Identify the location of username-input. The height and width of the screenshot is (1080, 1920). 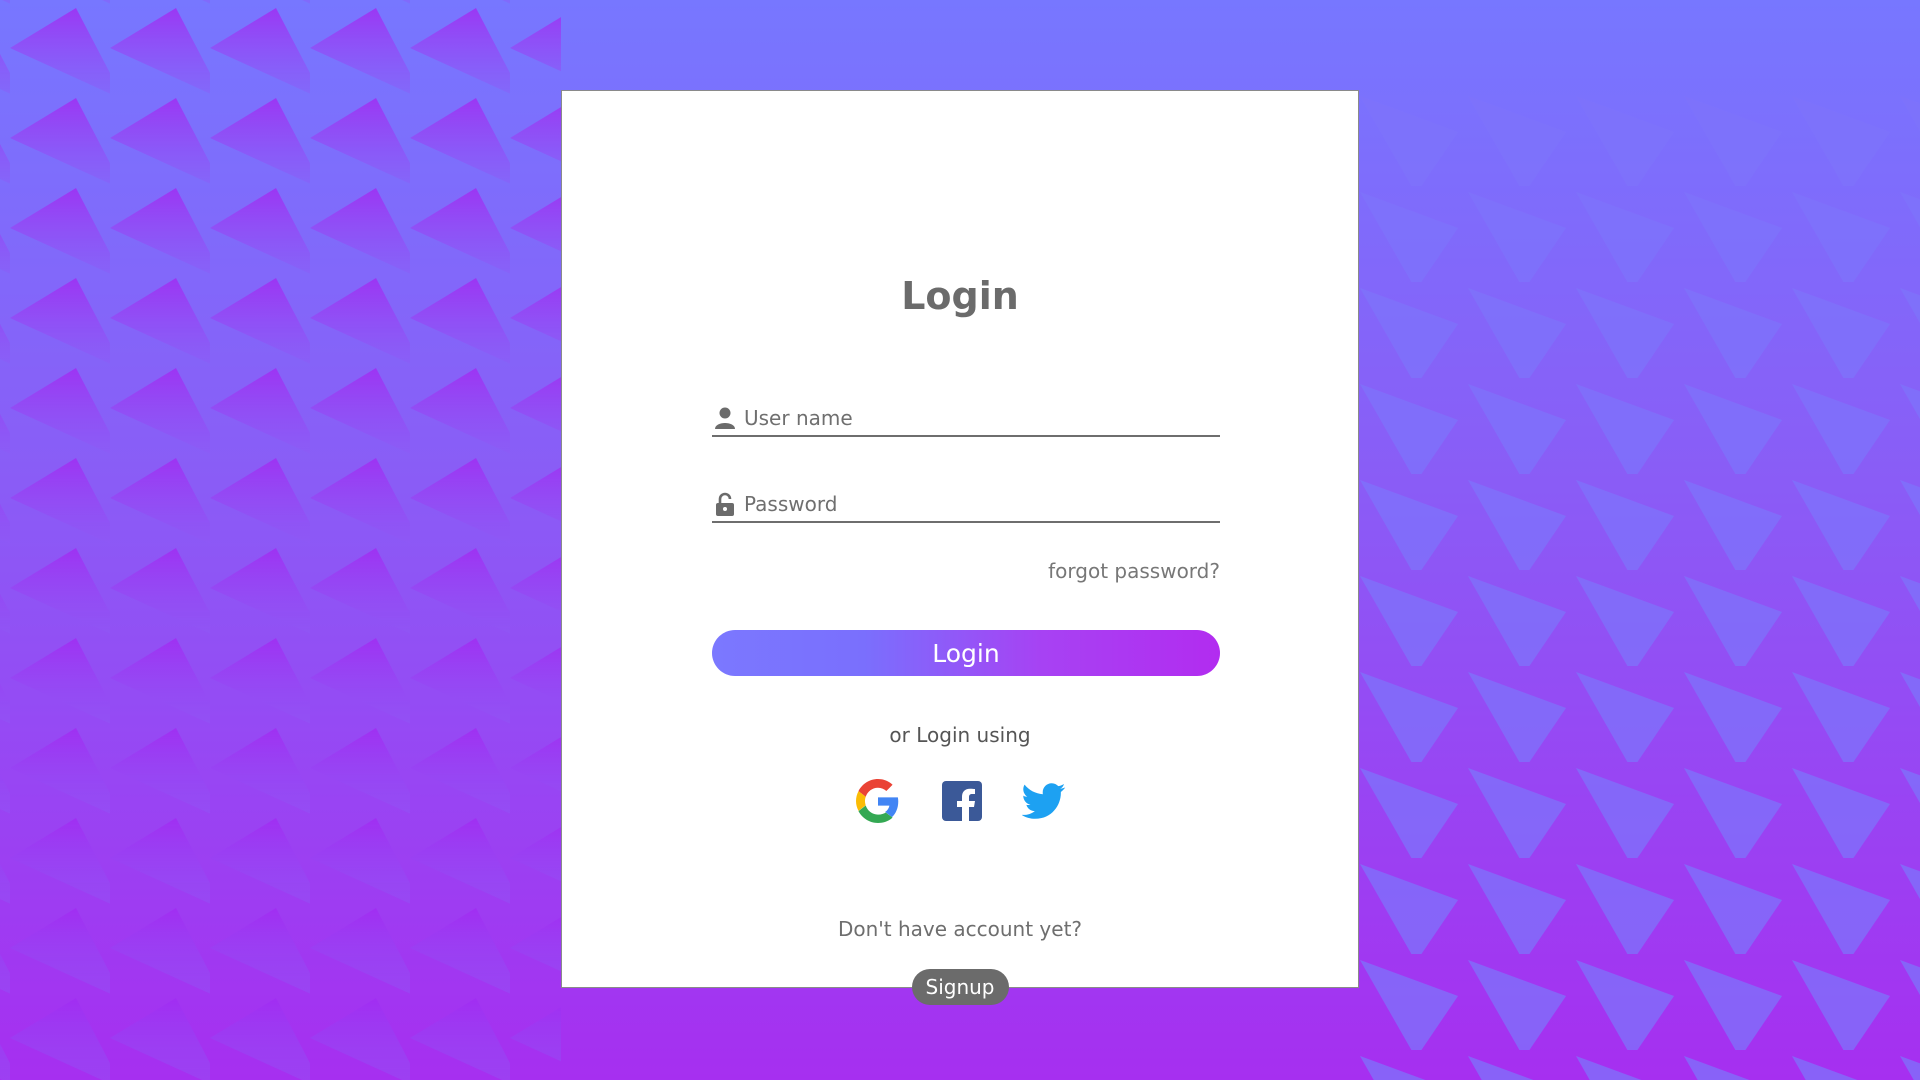
(979, 418).